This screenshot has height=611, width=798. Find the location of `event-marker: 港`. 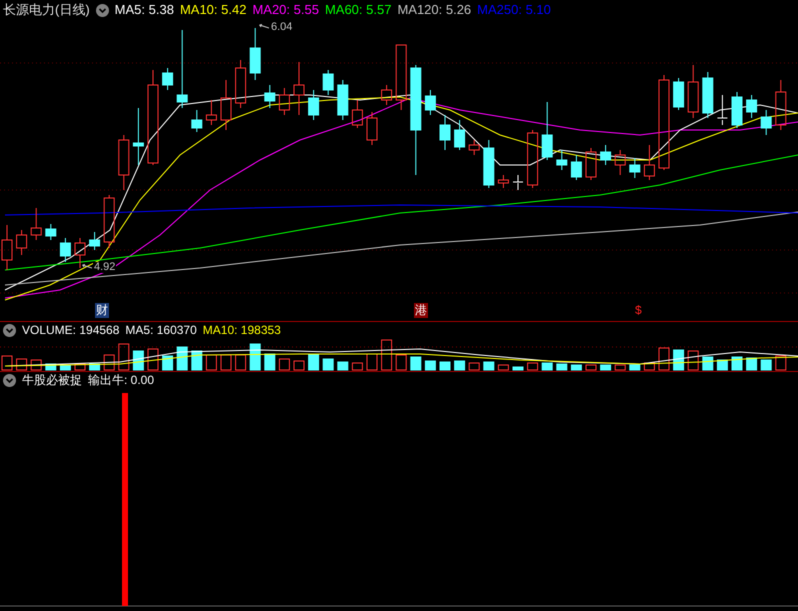

event-marker: 港 is located at coordinates (421, 310).